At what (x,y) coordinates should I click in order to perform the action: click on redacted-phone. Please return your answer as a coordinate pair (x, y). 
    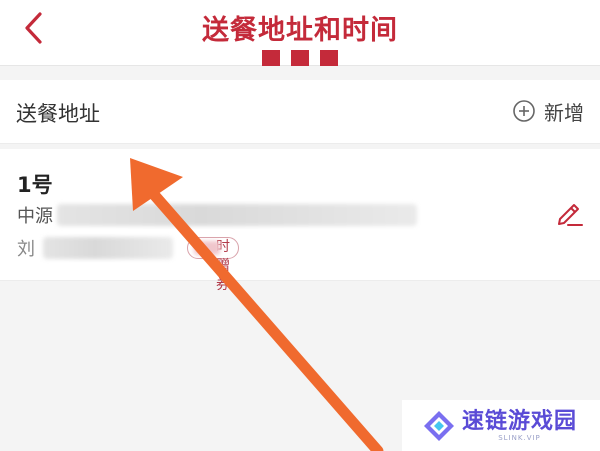
    Looking at the image, I should click on (108, 248).